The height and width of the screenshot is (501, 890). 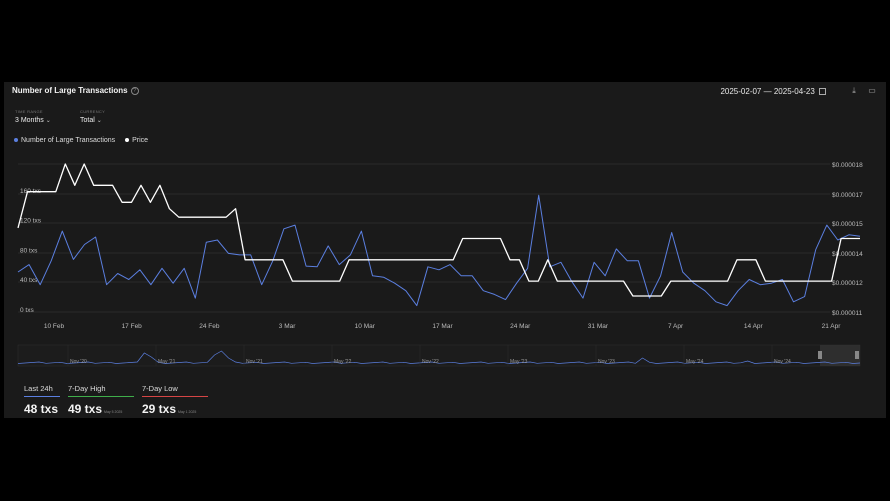 What do you see at coordinates (54, 326) in the screenshot?
I see `x-tick-label: 10 Feb` at bounding box center [54, 326].